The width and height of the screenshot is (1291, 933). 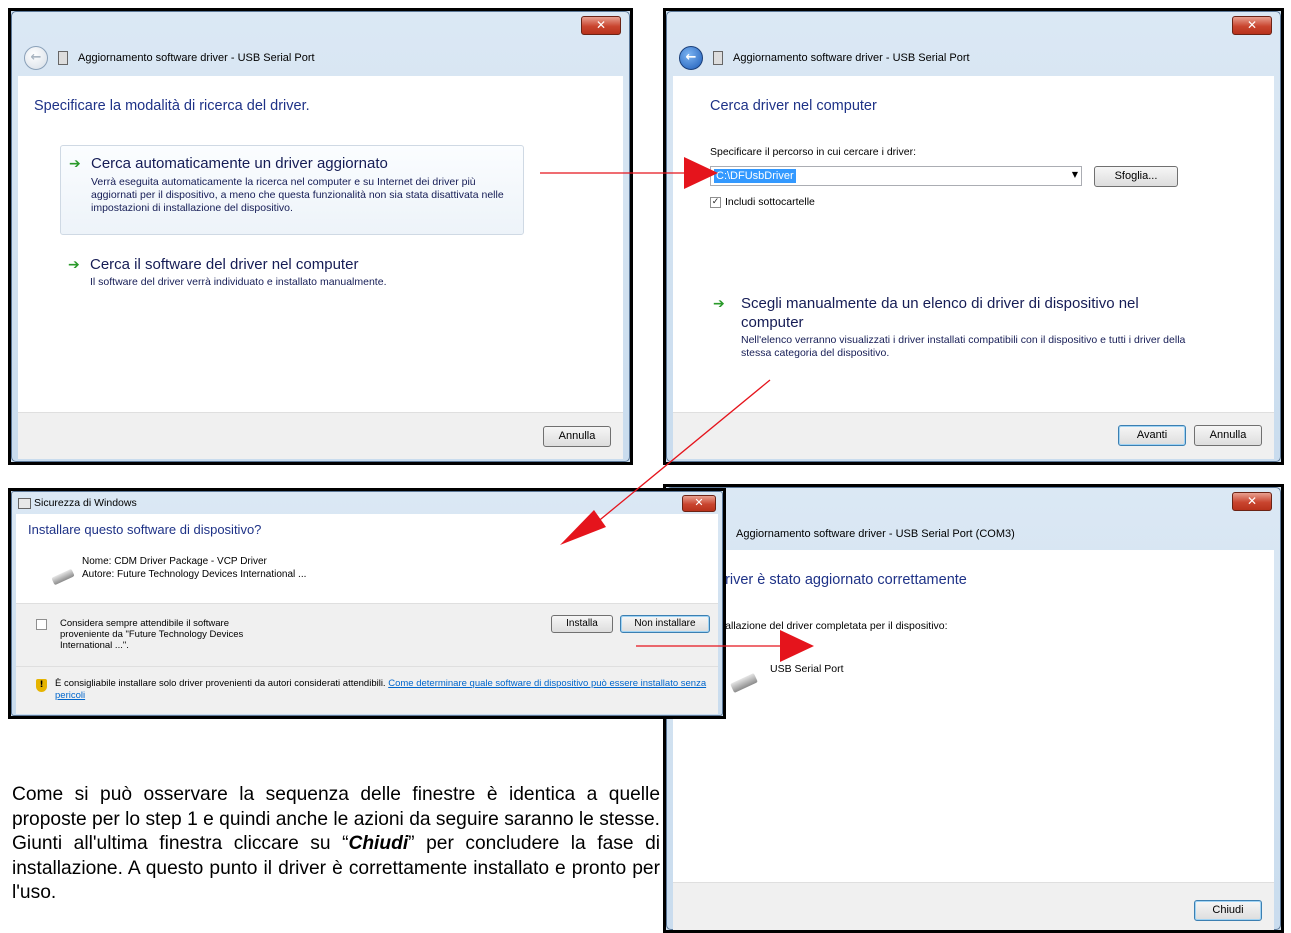 What do you see at coordinates (85, 503) in the screenshot?
I see `window-title: Sicurezza di Windows` at bounding box center [85, 503].